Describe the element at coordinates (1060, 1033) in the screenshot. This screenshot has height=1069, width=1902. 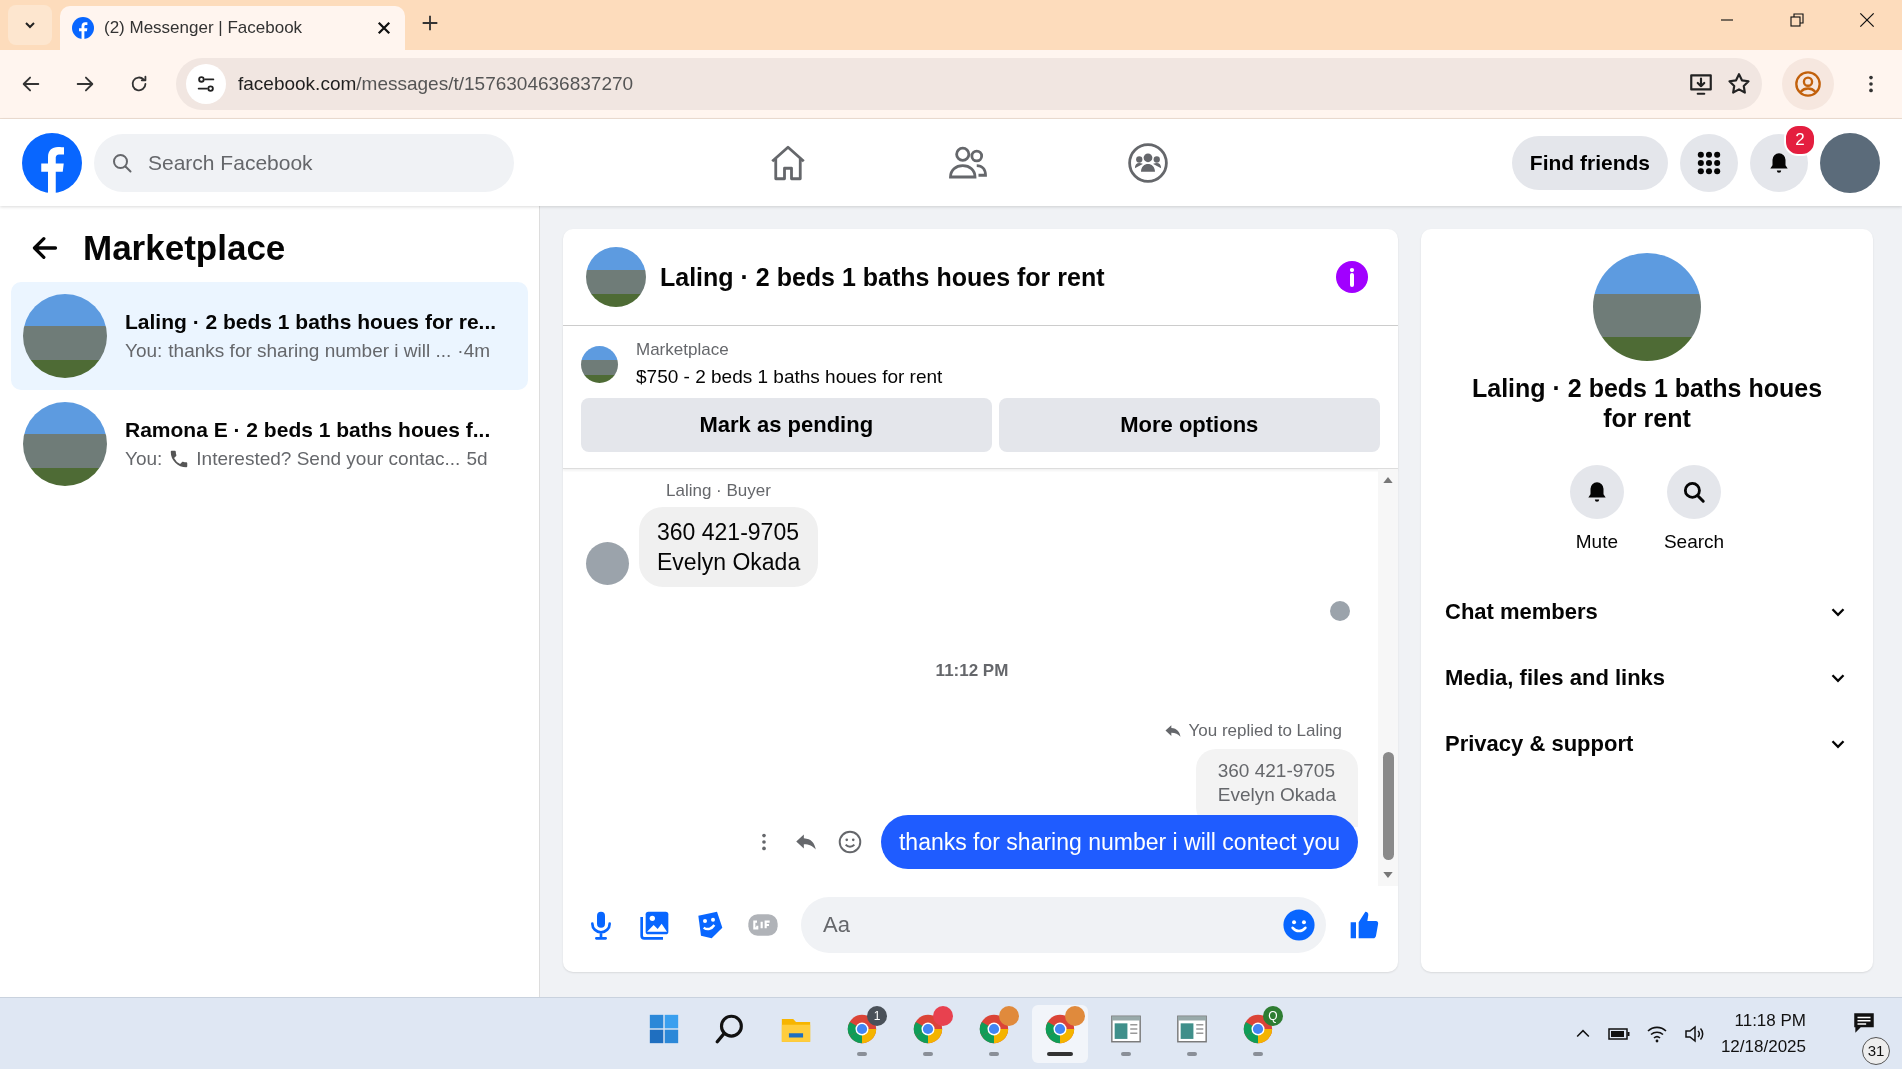
I see `taskbar-app` at that location.